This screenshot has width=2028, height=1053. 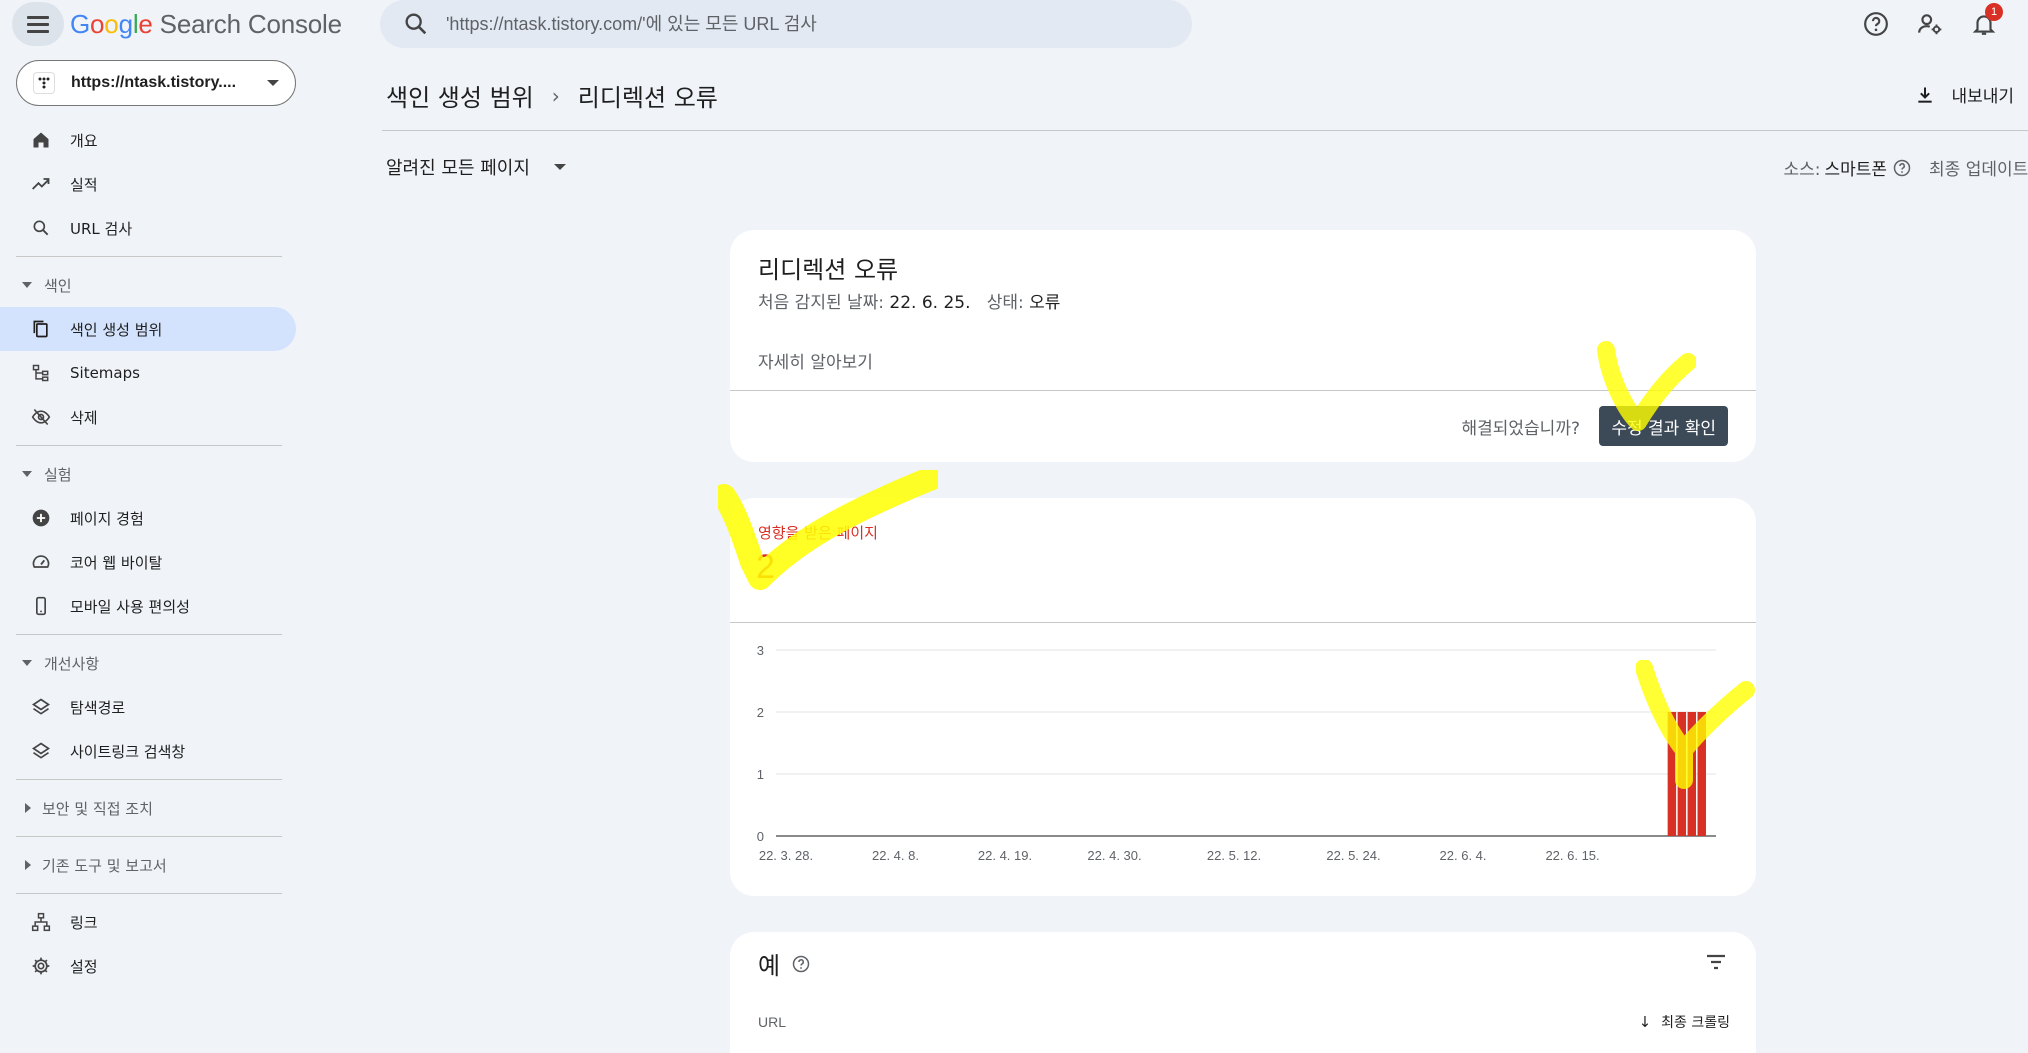 What do you see at coordinates (41, 184) in the screenshot?
I see `trending-up-icon` at bounding box center [41, 184].